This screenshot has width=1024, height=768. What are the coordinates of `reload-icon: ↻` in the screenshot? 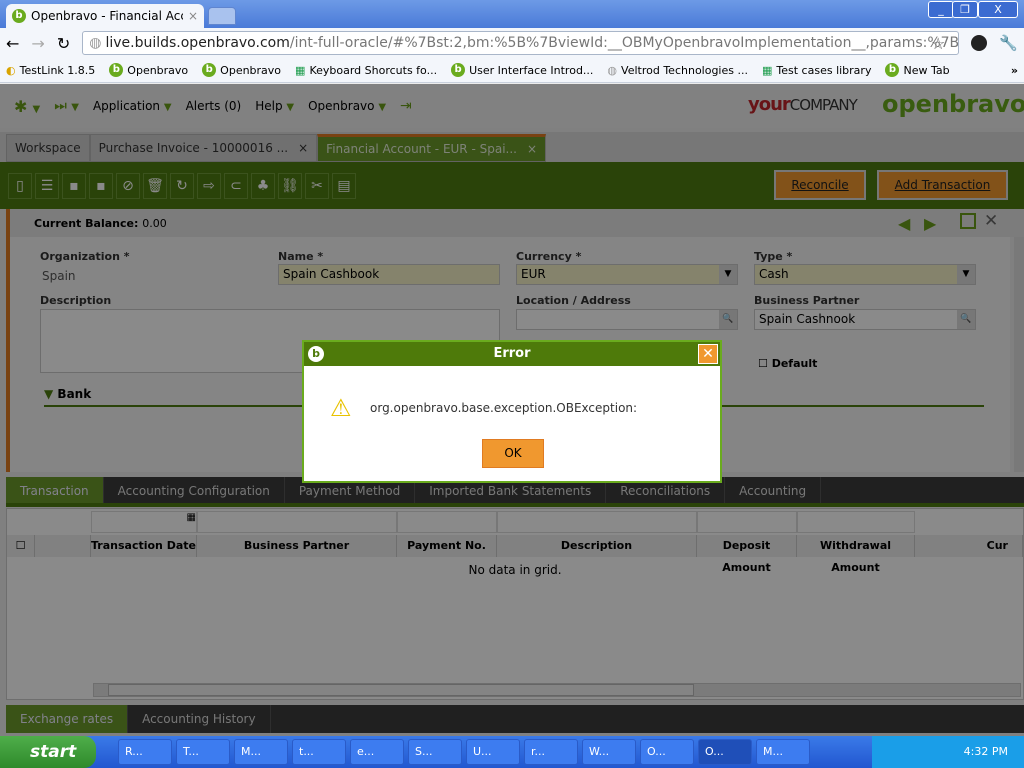 It's located at (63, 43).